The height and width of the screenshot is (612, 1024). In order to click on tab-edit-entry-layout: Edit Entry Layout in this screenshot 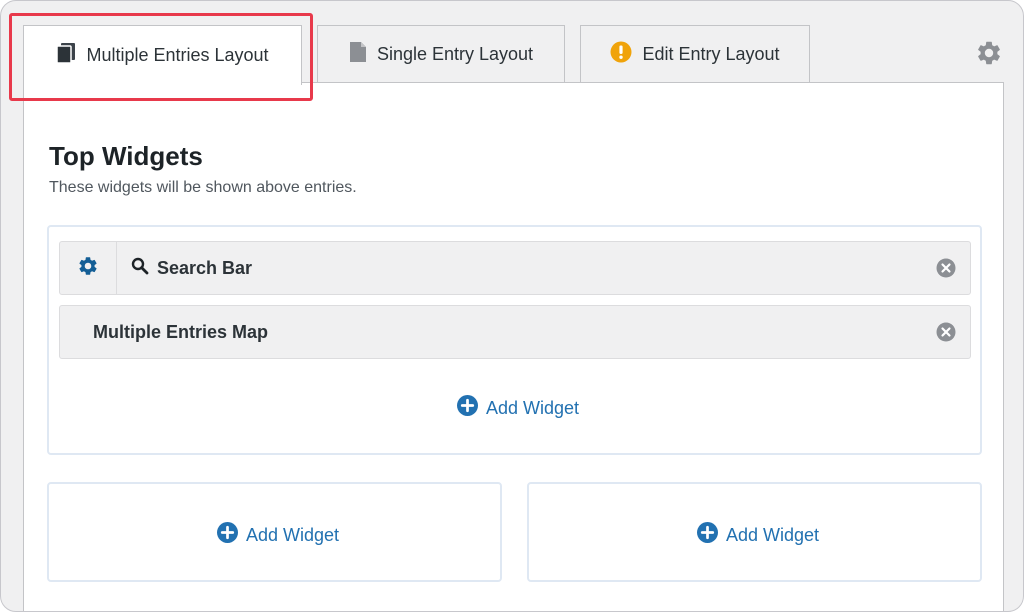, I will do `click(695, 54)`.